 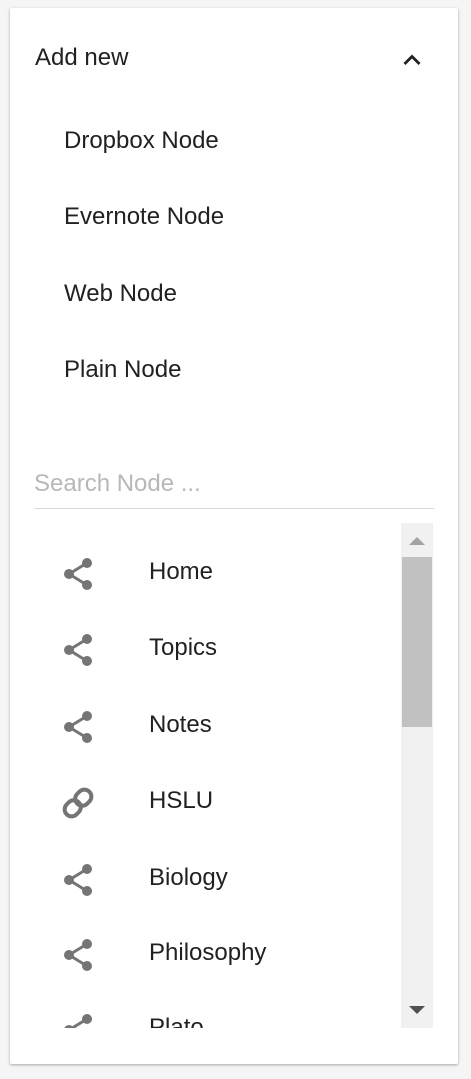 What do you see at coordinates (176, 1021) in the screenshot?
I see `node-label: Plato` at bounding box center [176, 1021].